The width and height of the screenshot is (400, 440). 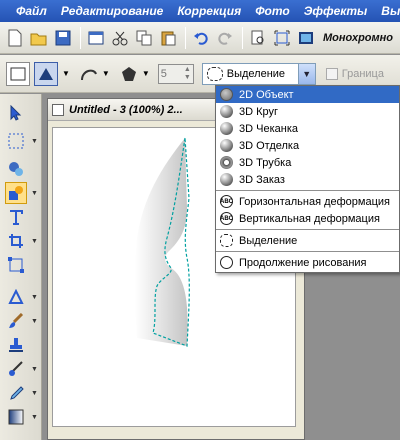 I want to click on dropdown-item-3d-custom: 3D Заказ, so click(x=307, y=179).